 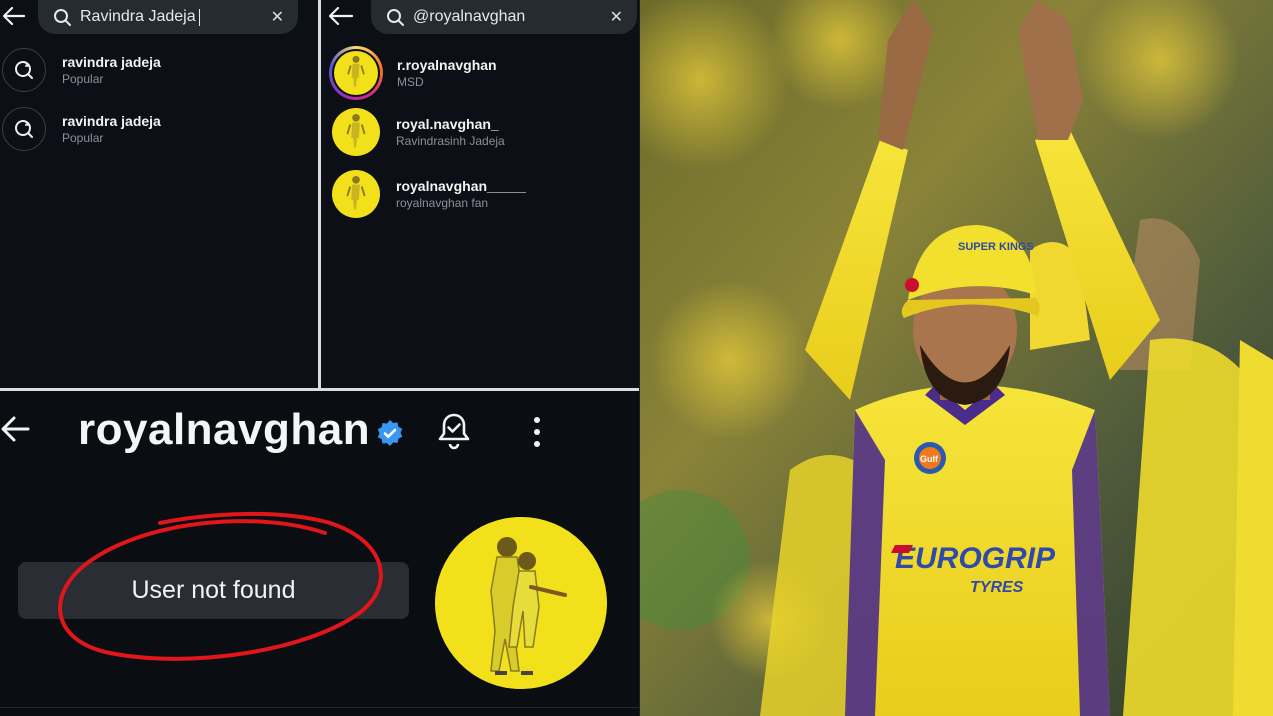 What do you see at coordinates (469, 16) in the screenshot?
I see `search-query: @royalnavghan` at bounding box center [469, 16].